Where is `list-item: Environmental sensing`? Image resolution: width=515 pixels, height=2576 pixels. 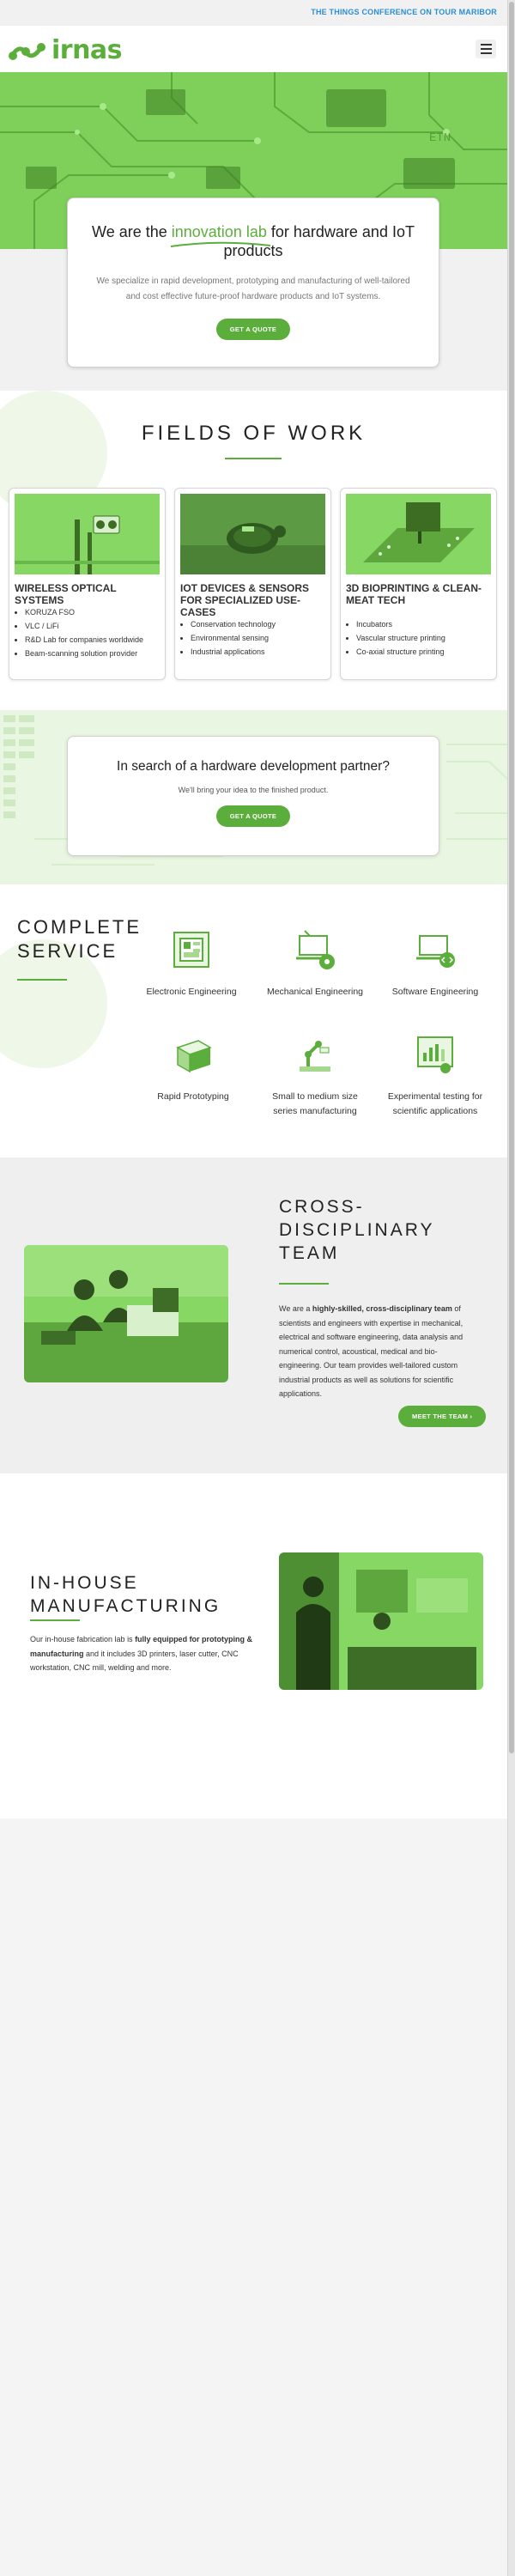
list-item: Environmental sensing is located at coordinates (259, 638).